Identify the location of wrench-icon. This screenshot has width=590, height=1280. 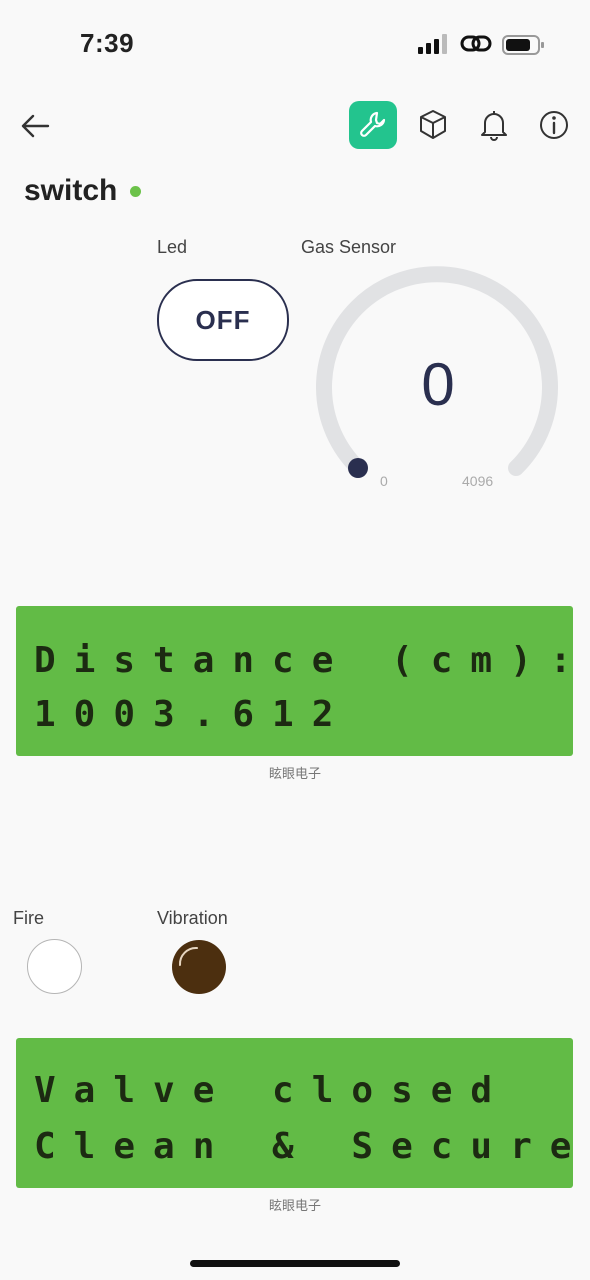
(373, 124).